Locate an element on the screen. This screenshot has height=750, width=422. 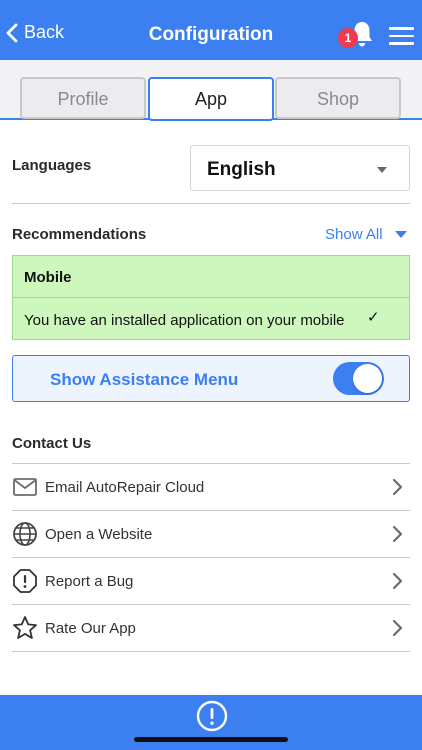
assistance-menu-label: Show Assistance Menu is located at coordinates (144, 379).